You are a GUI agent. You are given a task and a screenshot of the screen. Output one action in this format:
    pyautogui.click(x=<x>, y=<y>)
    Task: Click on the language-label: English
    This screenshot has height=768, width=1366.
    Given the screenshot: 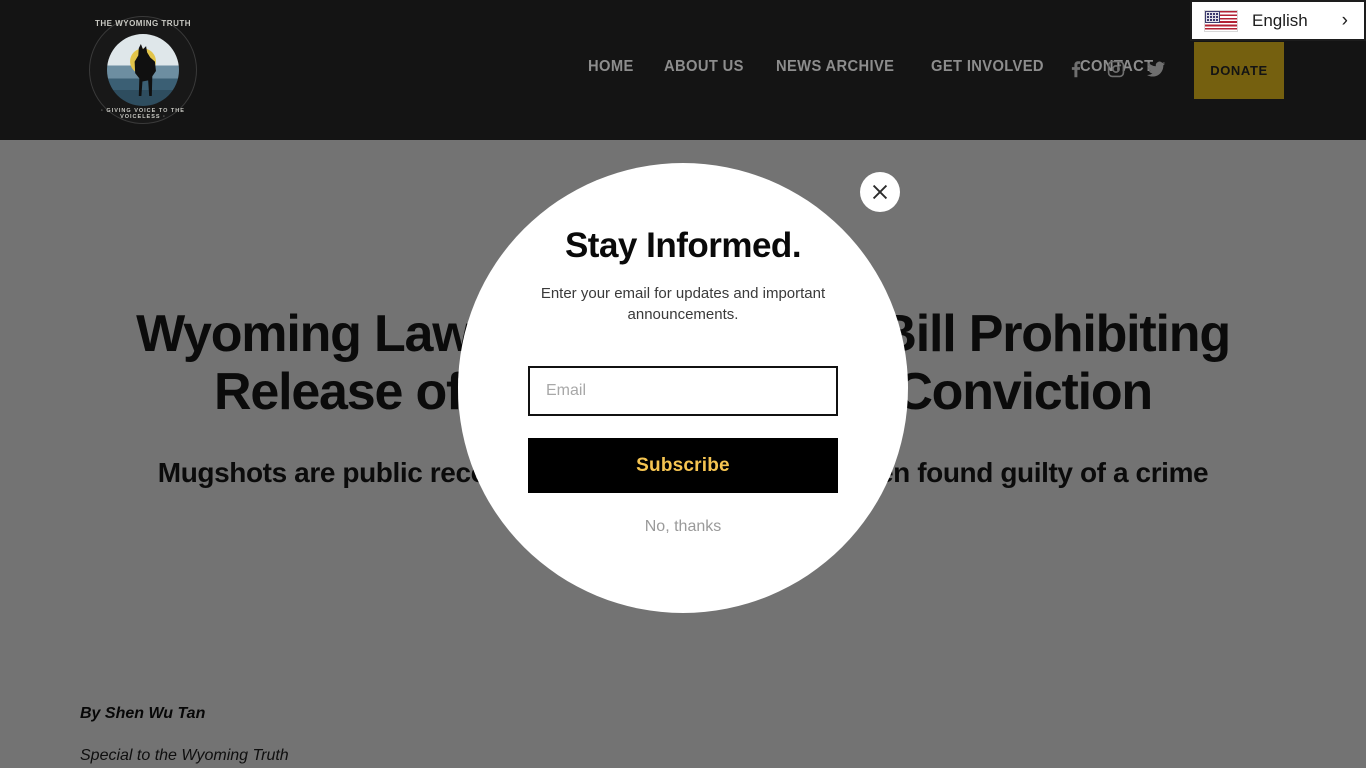 What is the action you would take?
    pyautogui.click(x=1280, y=20)
    